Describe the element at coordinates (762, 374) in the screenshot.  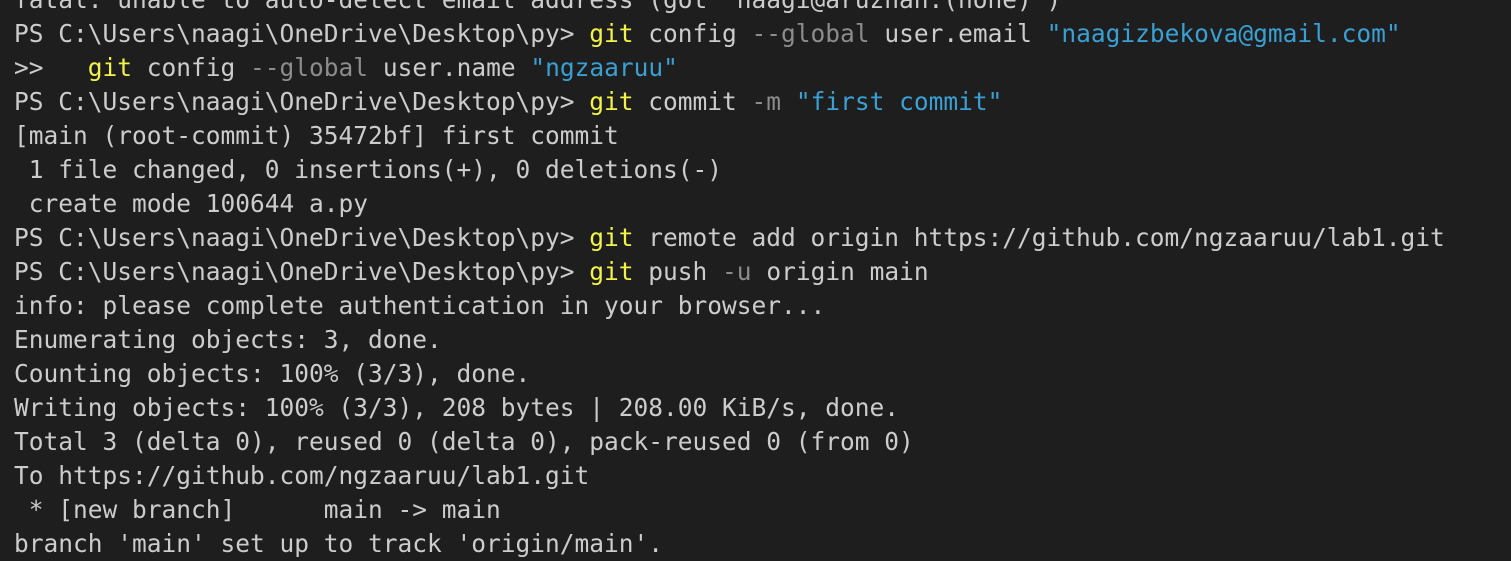
I see `terminal-line: Counting objects: 100% (3/3), done.` at that location.